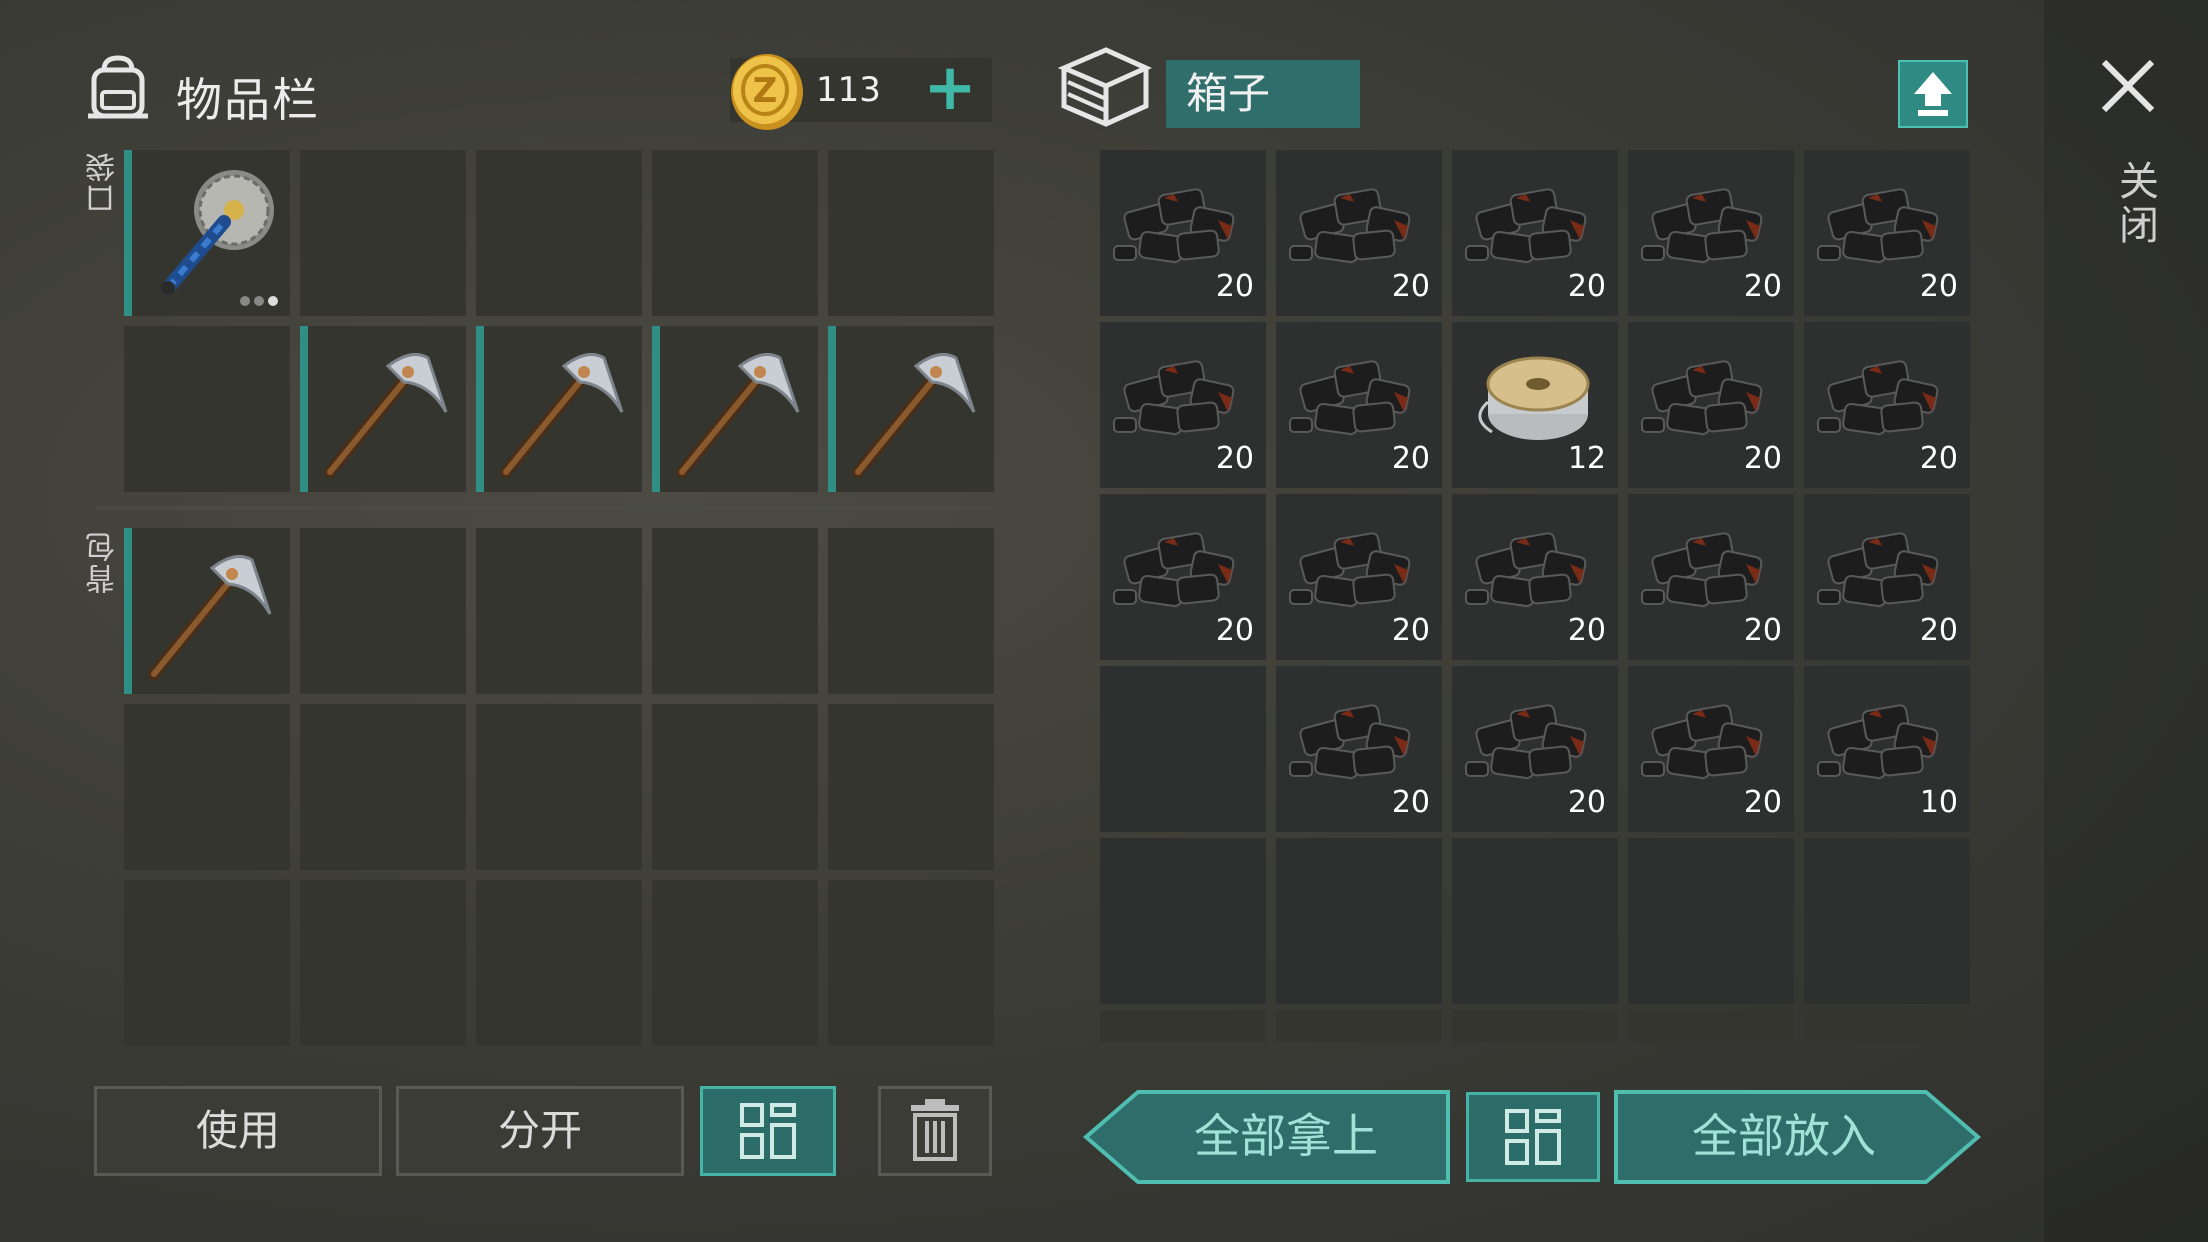 Image resolution: width=2208 pixels, height=1242 pixels. I want to click on item-count: 10, so click(1938, 802).